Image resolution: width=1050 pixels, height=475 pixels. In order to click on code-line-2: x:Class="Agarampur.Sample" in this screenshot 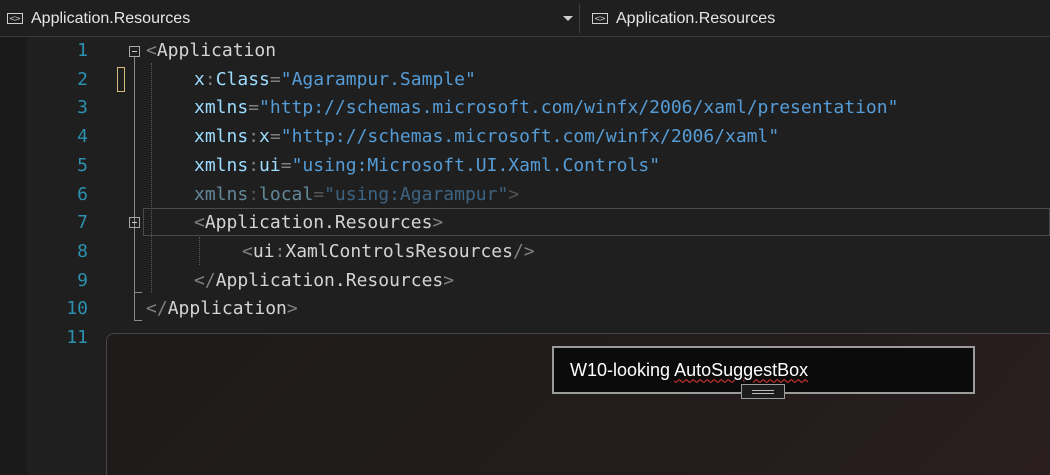, I will do `click(335, 79)`.